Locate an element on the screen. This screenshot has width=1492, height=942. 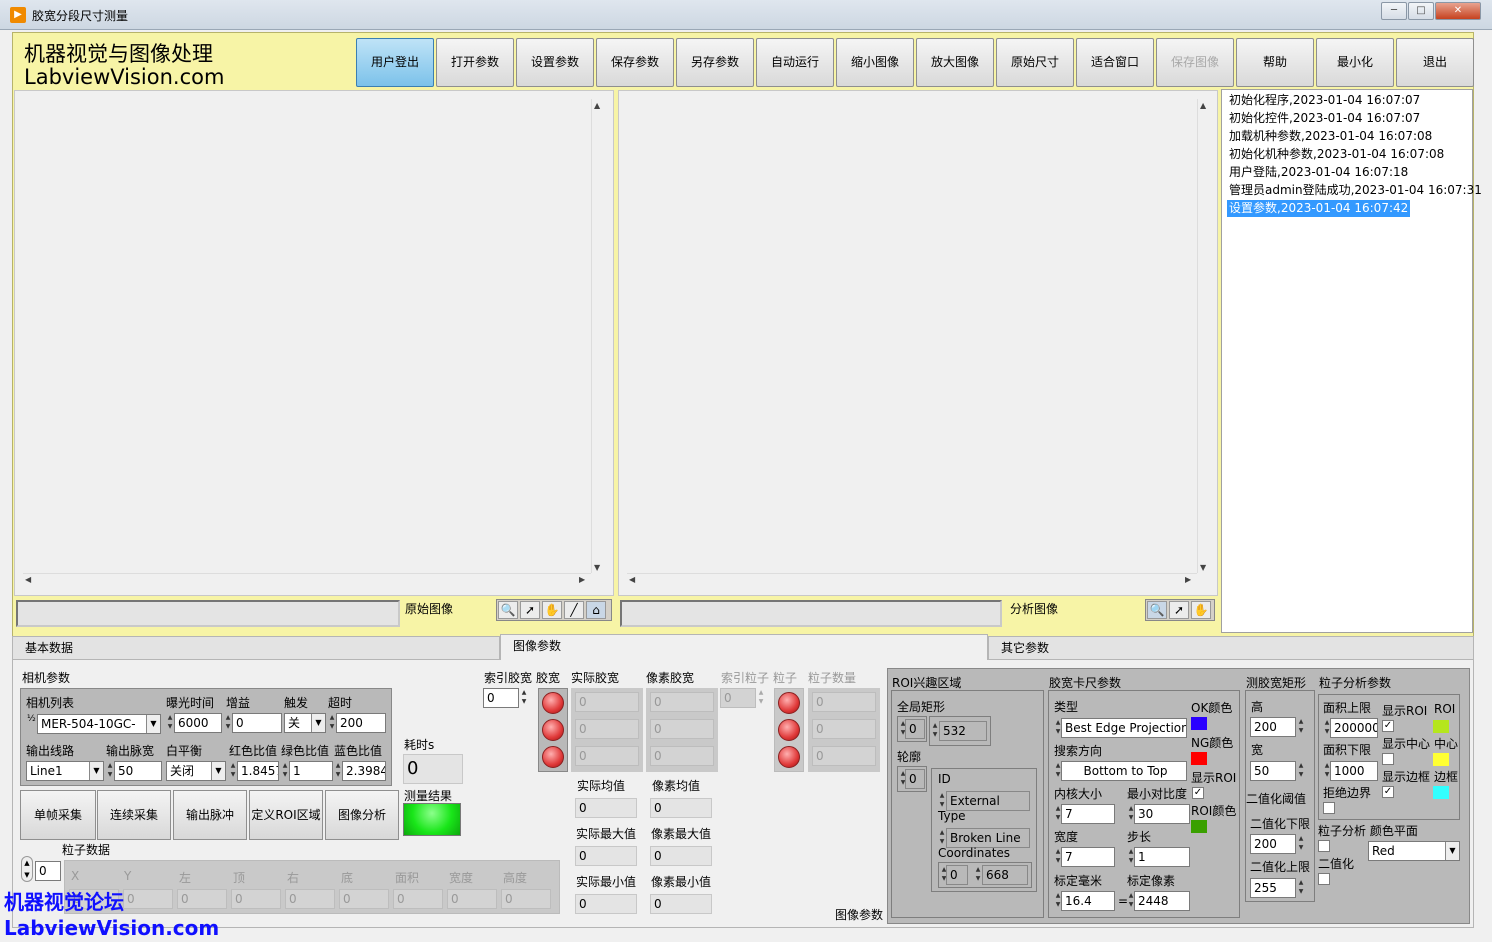
step-input: 1 is located at coordinates (1162, 857).